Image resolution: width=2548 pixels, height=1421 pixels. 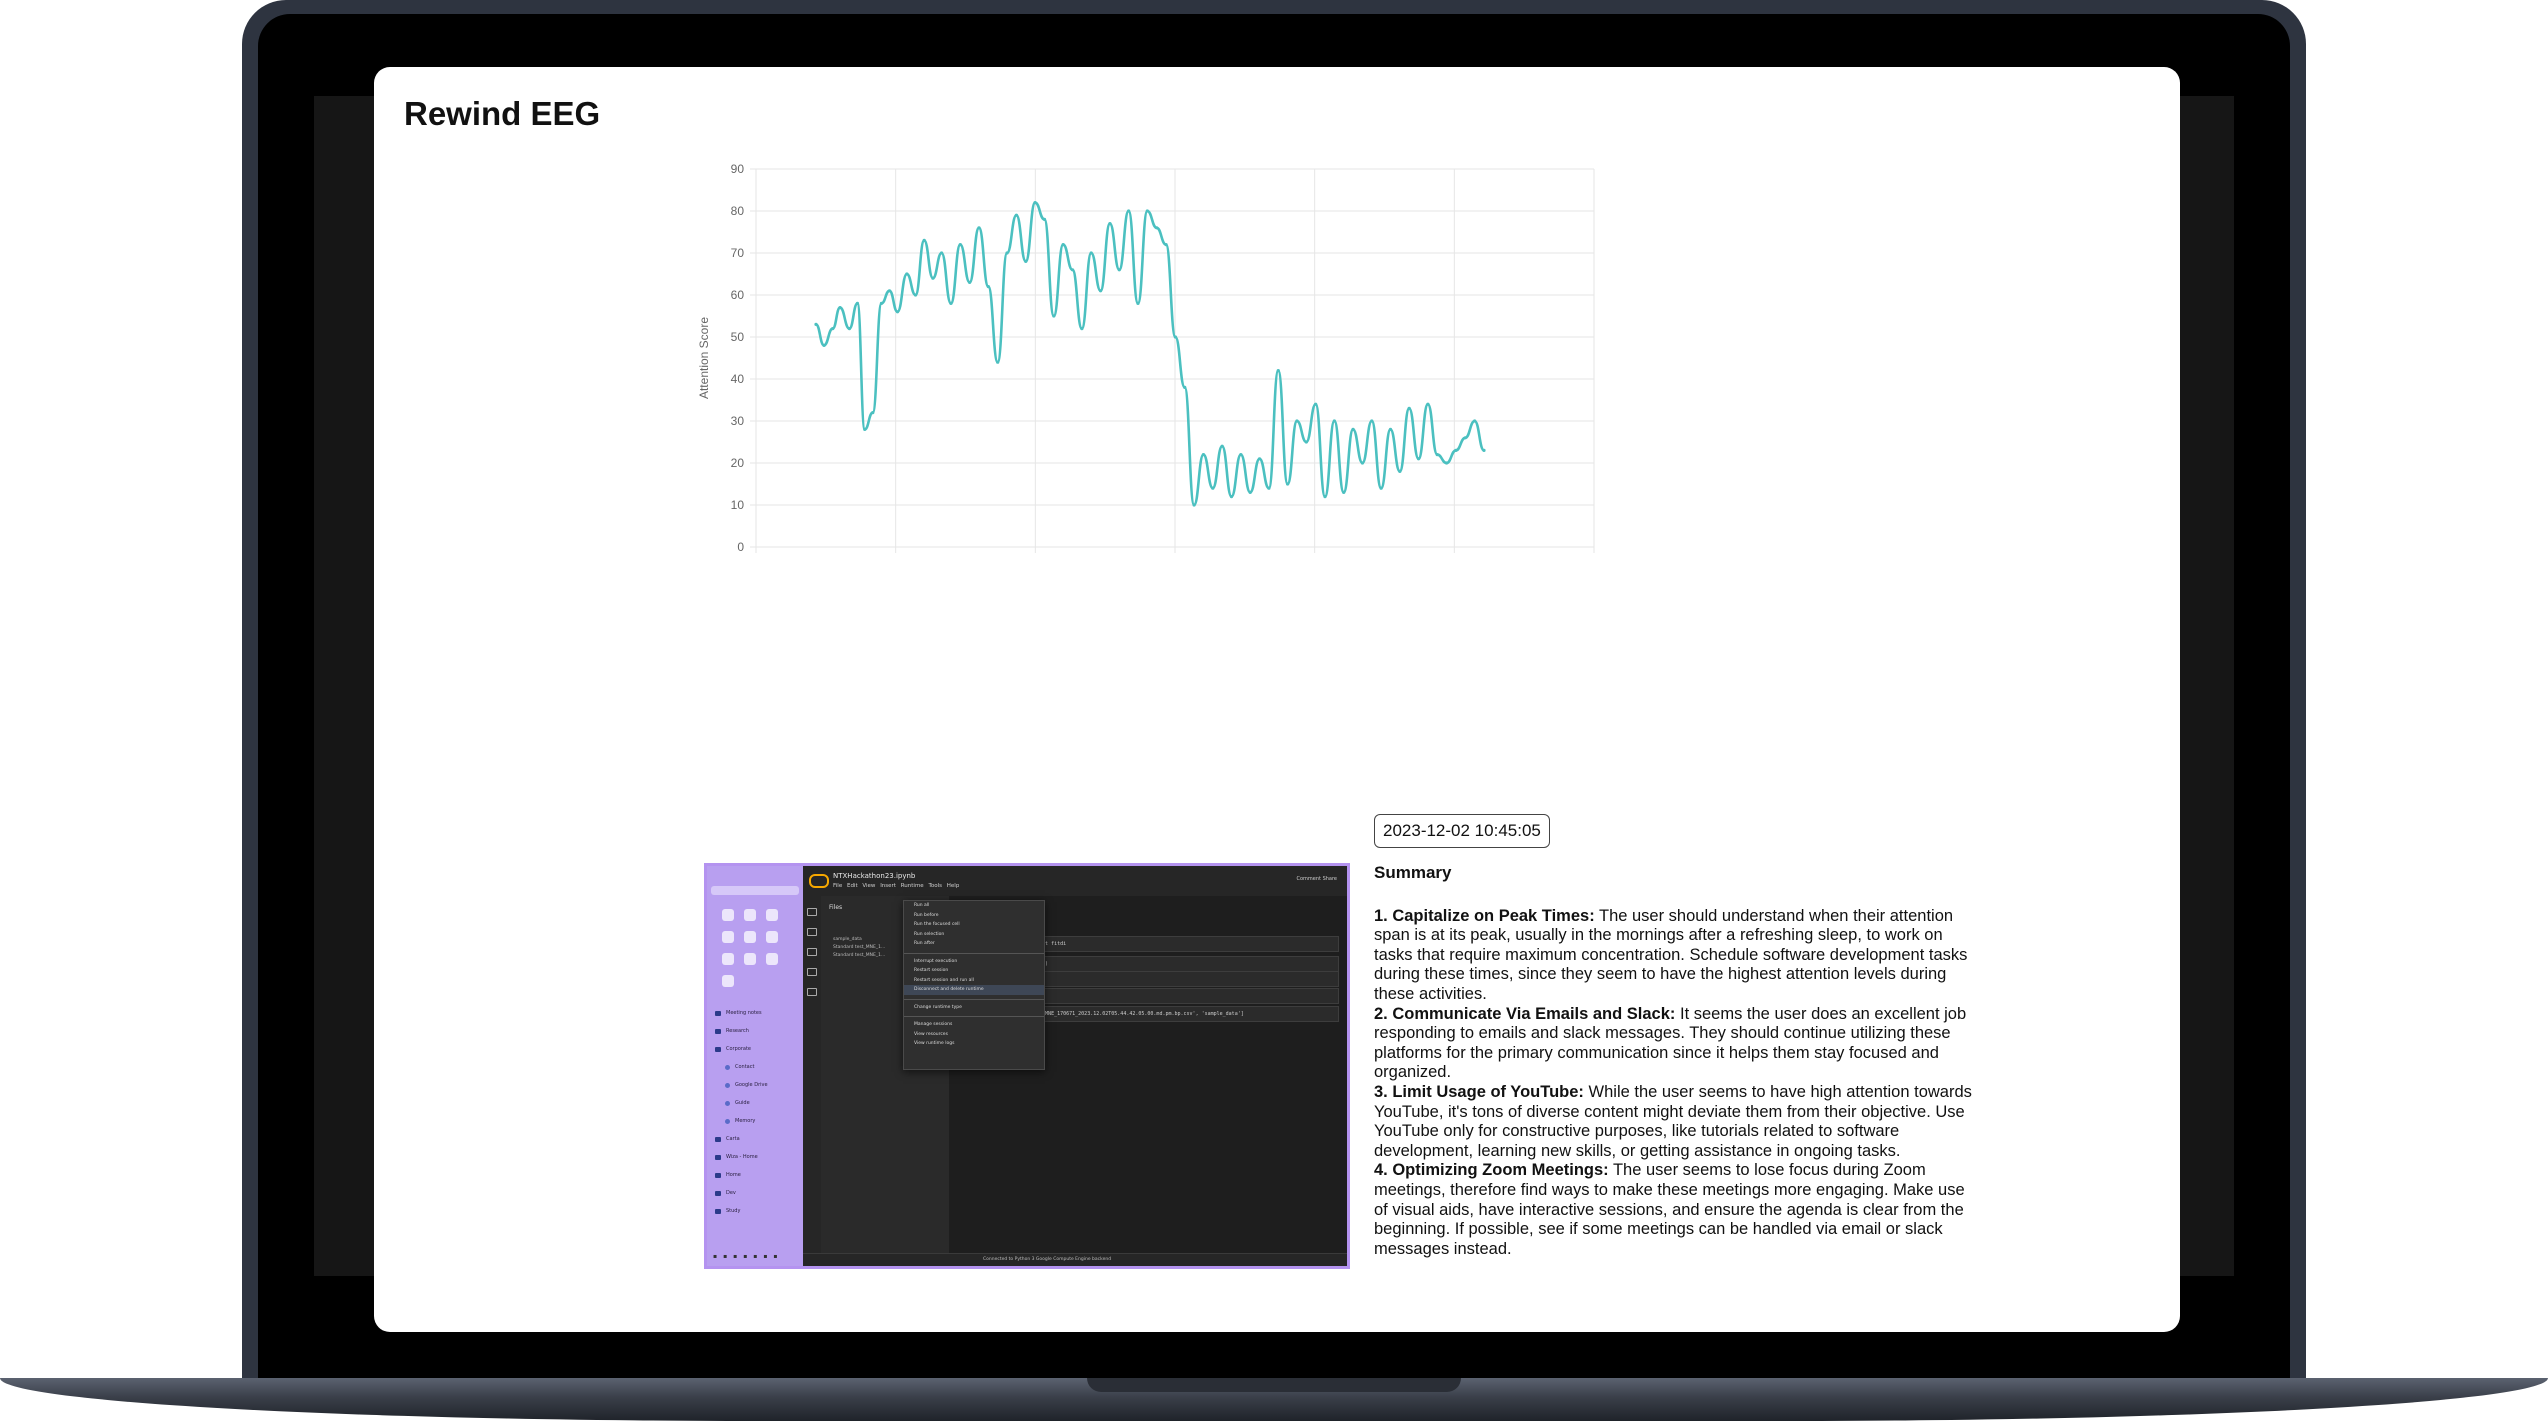 What do you see at coordinates (738, 421) in the screenshot?
I see `y-tick-label: 30` at bounding box center [738, 421].